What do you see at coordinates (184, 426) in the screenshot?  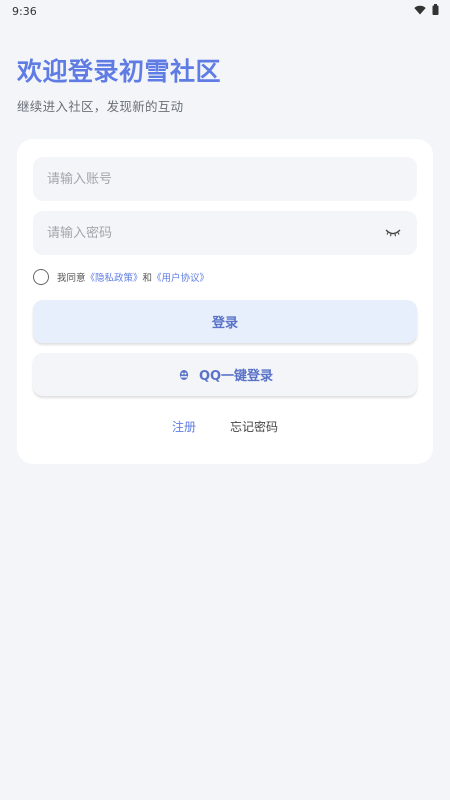 I see `register-link: 注册` at bounding box center [184, 426].